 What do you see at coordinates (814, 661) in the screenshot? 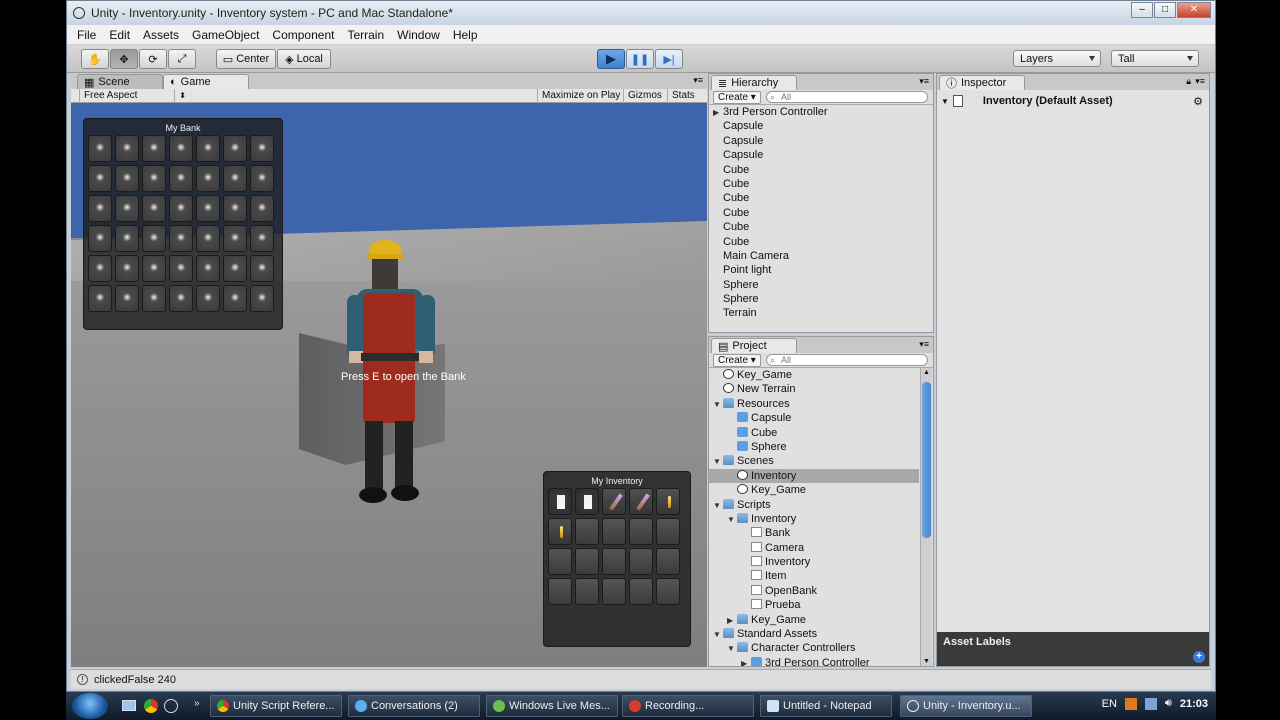
I see `project-item: ▶ 3rd Person Controller` at bounding box center [814, 661].